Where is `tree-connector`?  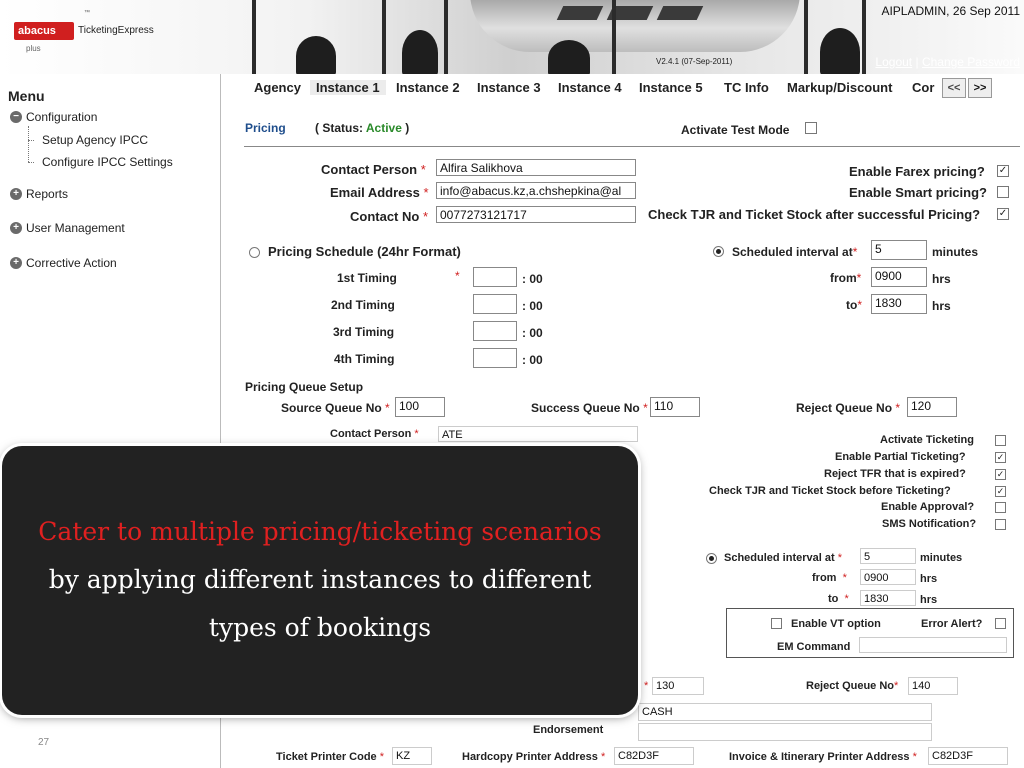 tree-connector is located at coordinates (31, 140).